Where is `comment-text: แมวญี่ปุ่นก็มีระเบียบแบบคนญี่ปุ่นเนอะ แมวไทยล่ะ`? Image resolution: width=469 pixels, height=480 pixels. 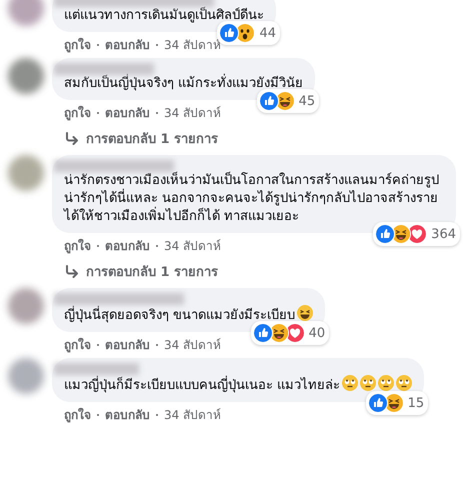
comment-text: แมวญี่ปุ่นก็มีระเบียบแบบคนญี่ปุ่นเนอะ แมวไทยล่ะ is located at coordinates (202, 385).